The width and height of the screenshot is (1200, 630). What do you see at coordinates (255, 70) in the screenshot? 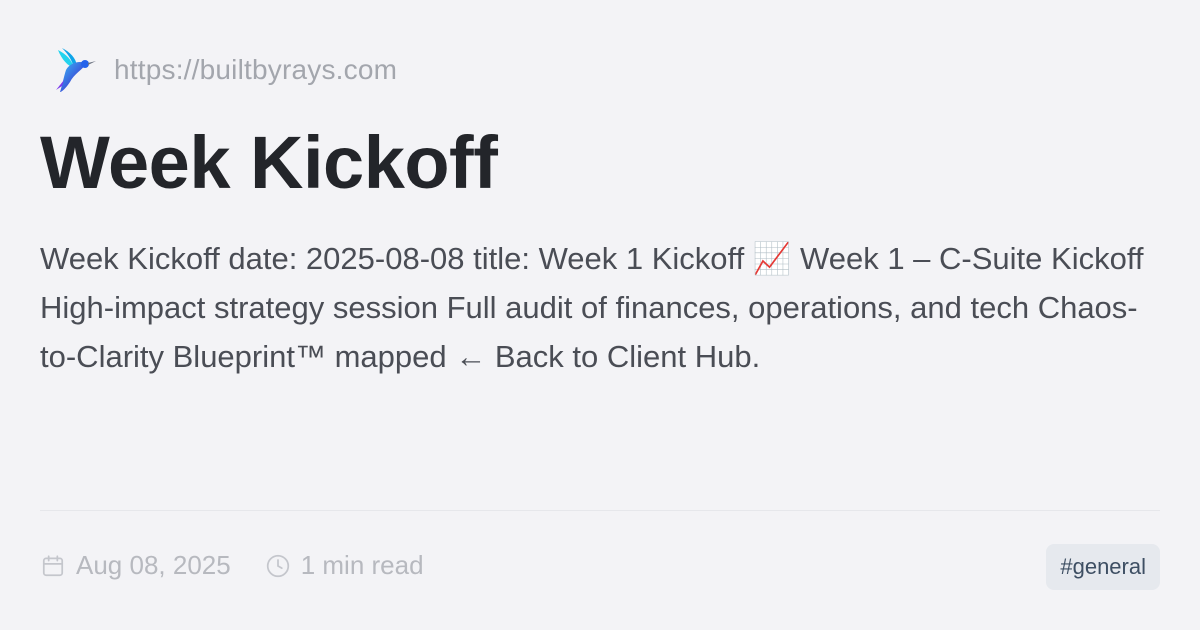
I see `site-url-link: https://builtbyrays.com` at bounding box center [255, 70].